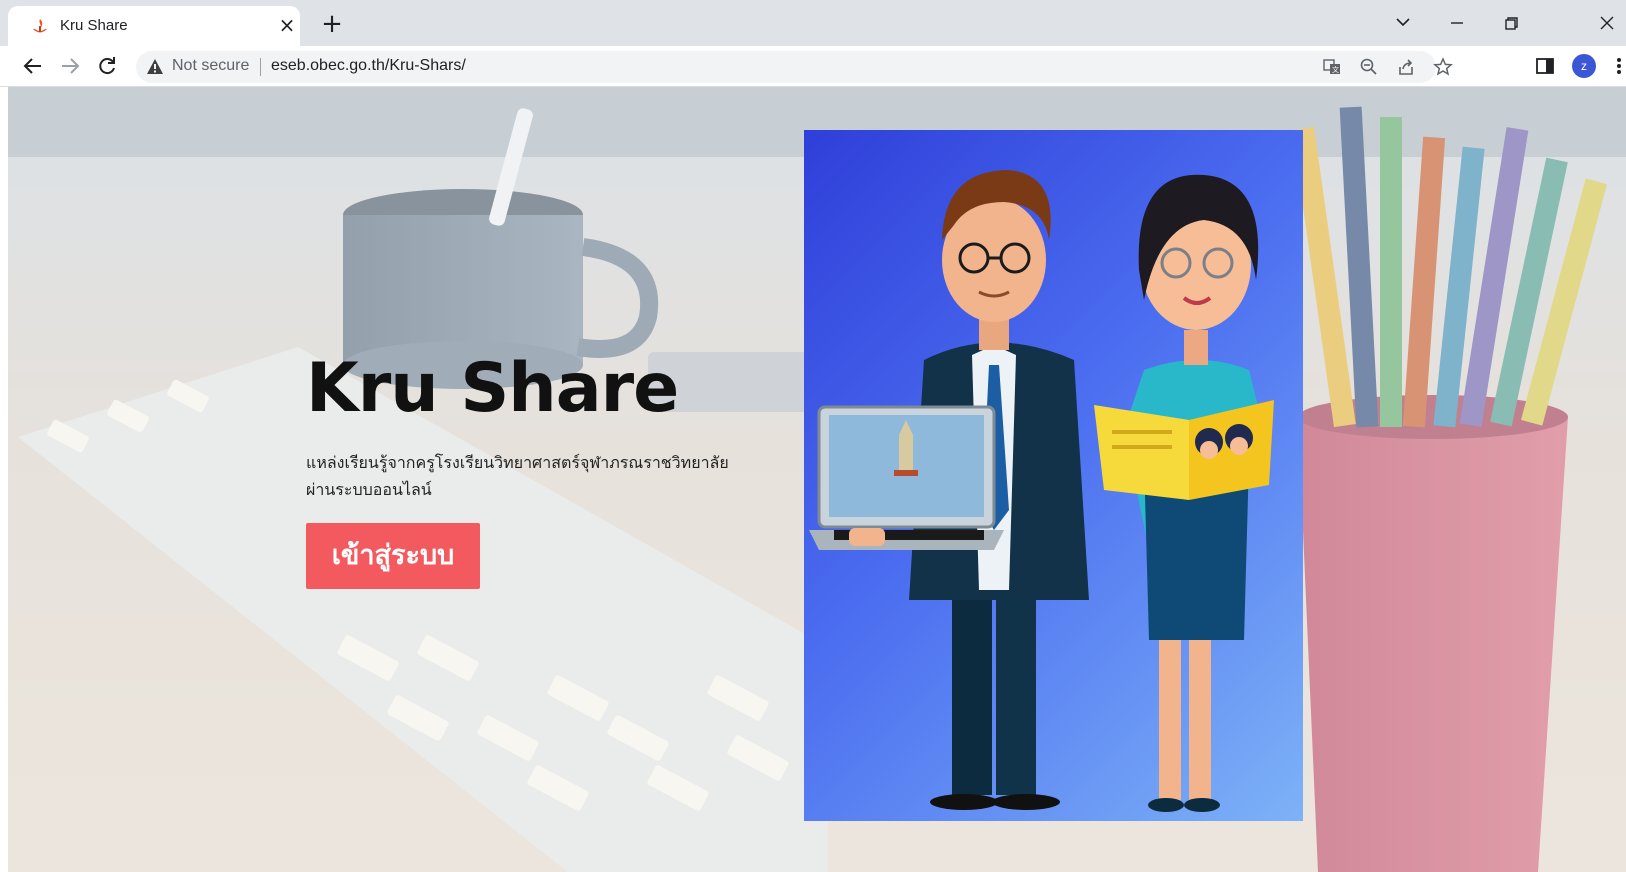  What do you see at coordinates (1369, 67) in the screenshot?
I see `zoom-out-icon` at bounding box center [1369, 67].